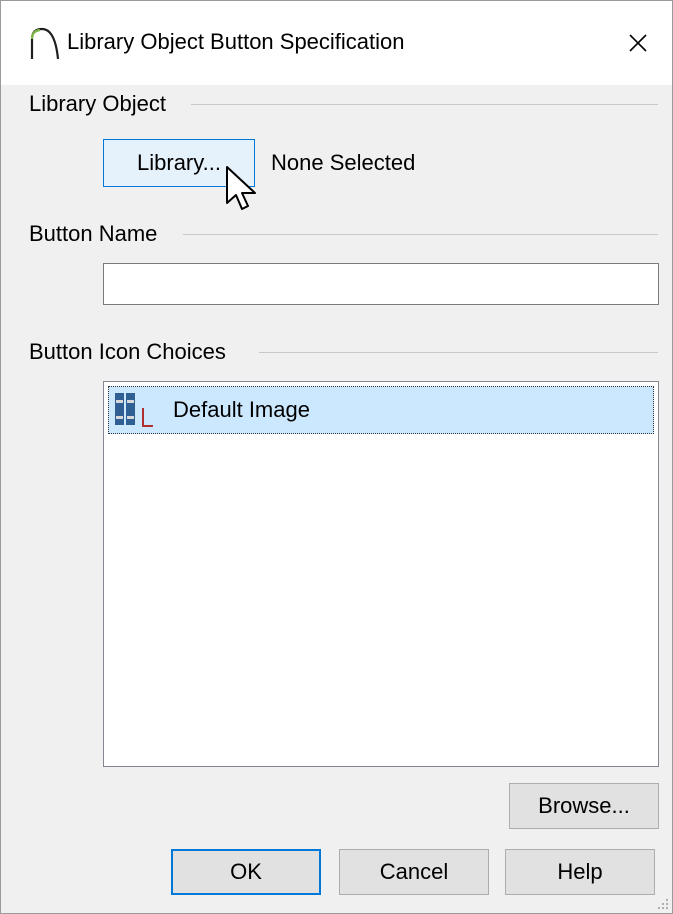  What do you see at coordinates (132, 352) in the screenshot?
I see `icon-choices-section-label: Button Icon Choices` at bounding box center [132, 352].